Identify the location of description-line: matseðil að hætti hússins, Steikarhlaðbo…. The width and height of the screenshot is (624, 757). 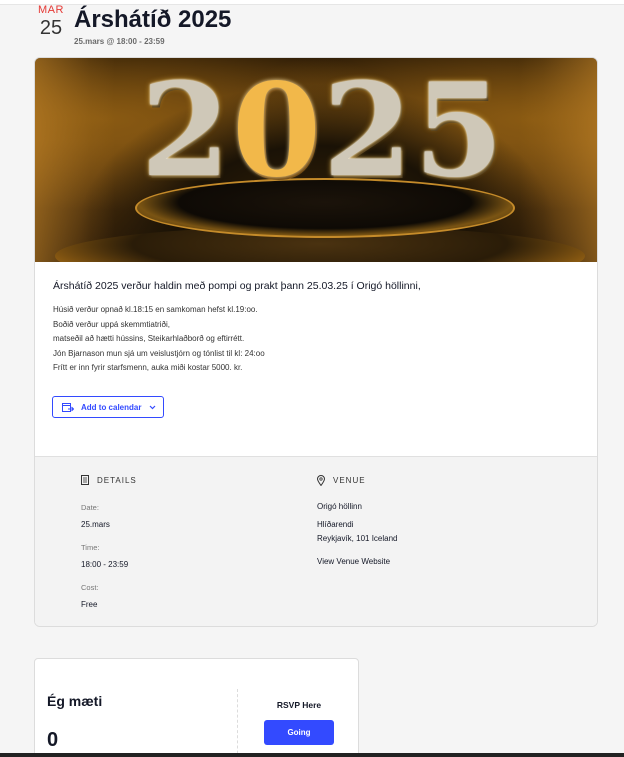
(149, 338).